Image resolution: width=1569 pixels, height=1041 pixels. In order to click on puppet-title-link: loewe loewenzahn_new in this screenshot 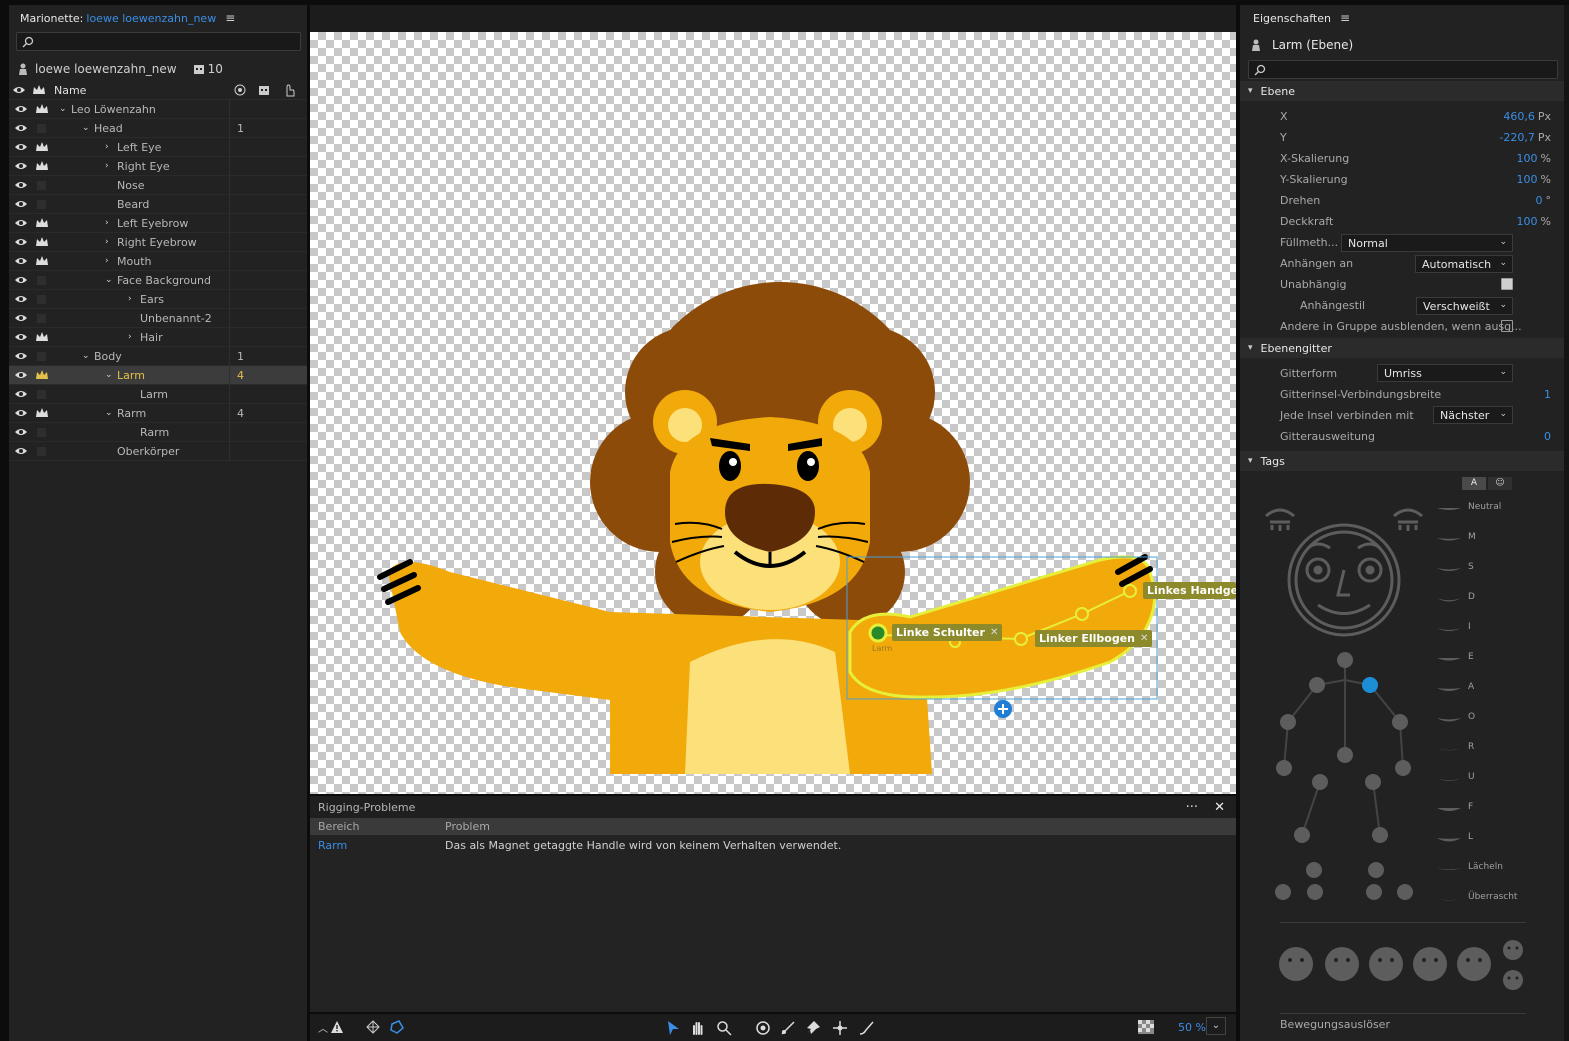, I will do `click(151, 18)`.